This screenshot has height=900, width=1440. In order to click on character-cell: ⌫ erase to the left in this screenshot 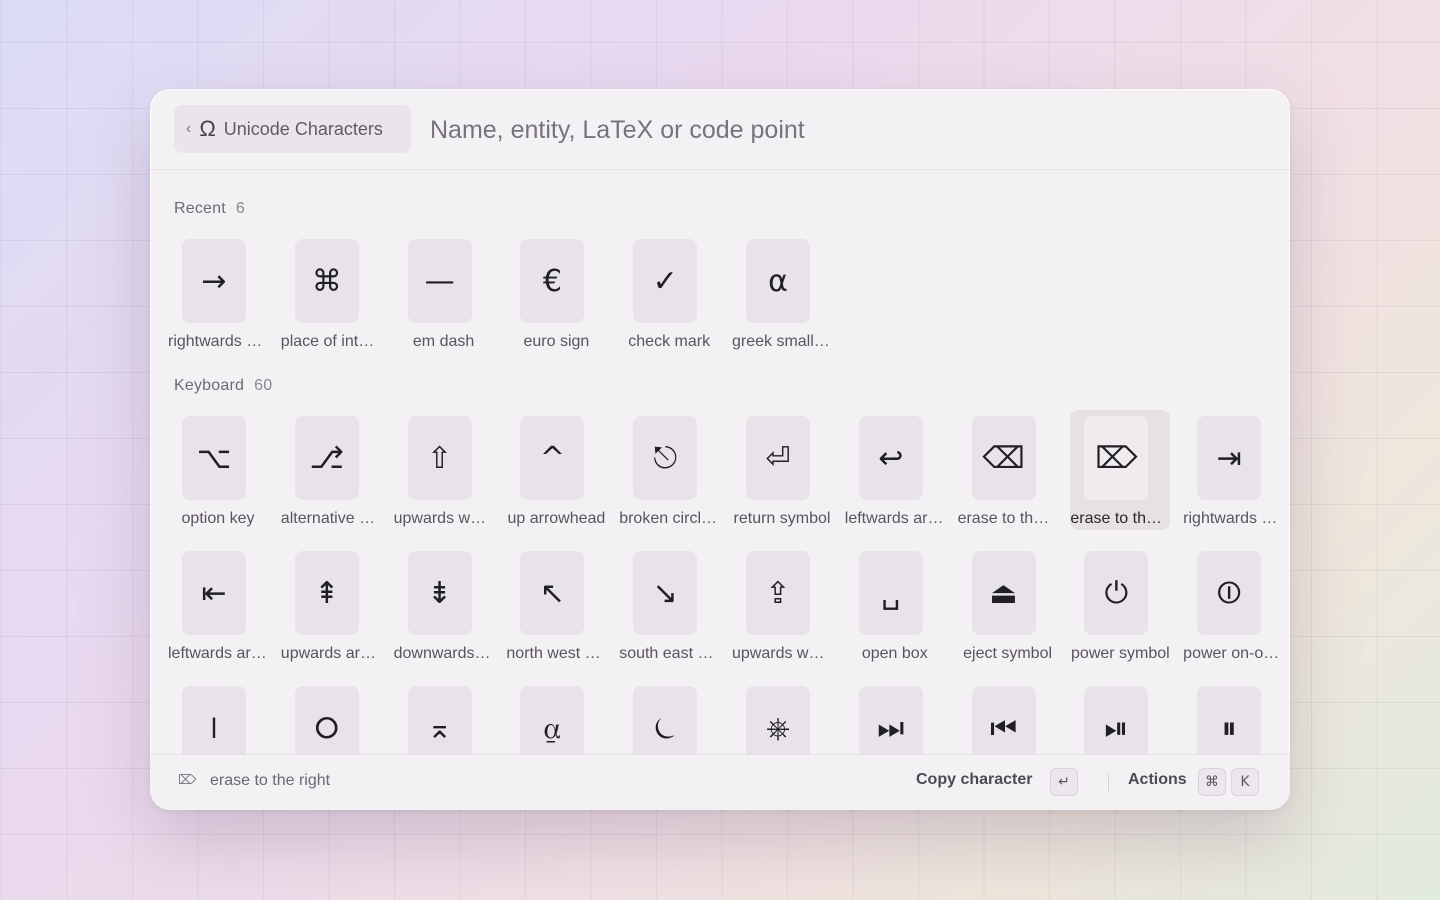, I will do `click(1008, 470)`.